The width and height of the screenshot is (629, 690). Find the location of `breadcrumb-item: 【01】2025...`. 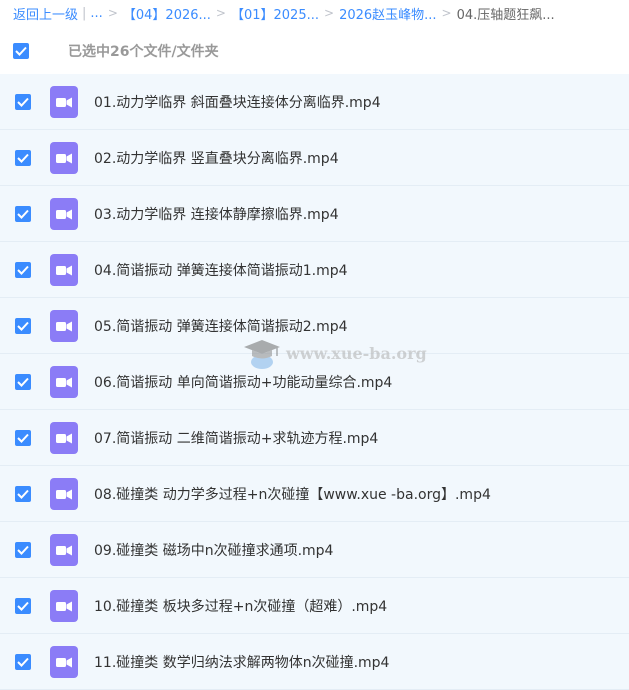

breadcrumb-item: 【01】2025... is located at coordinates (275, 13).